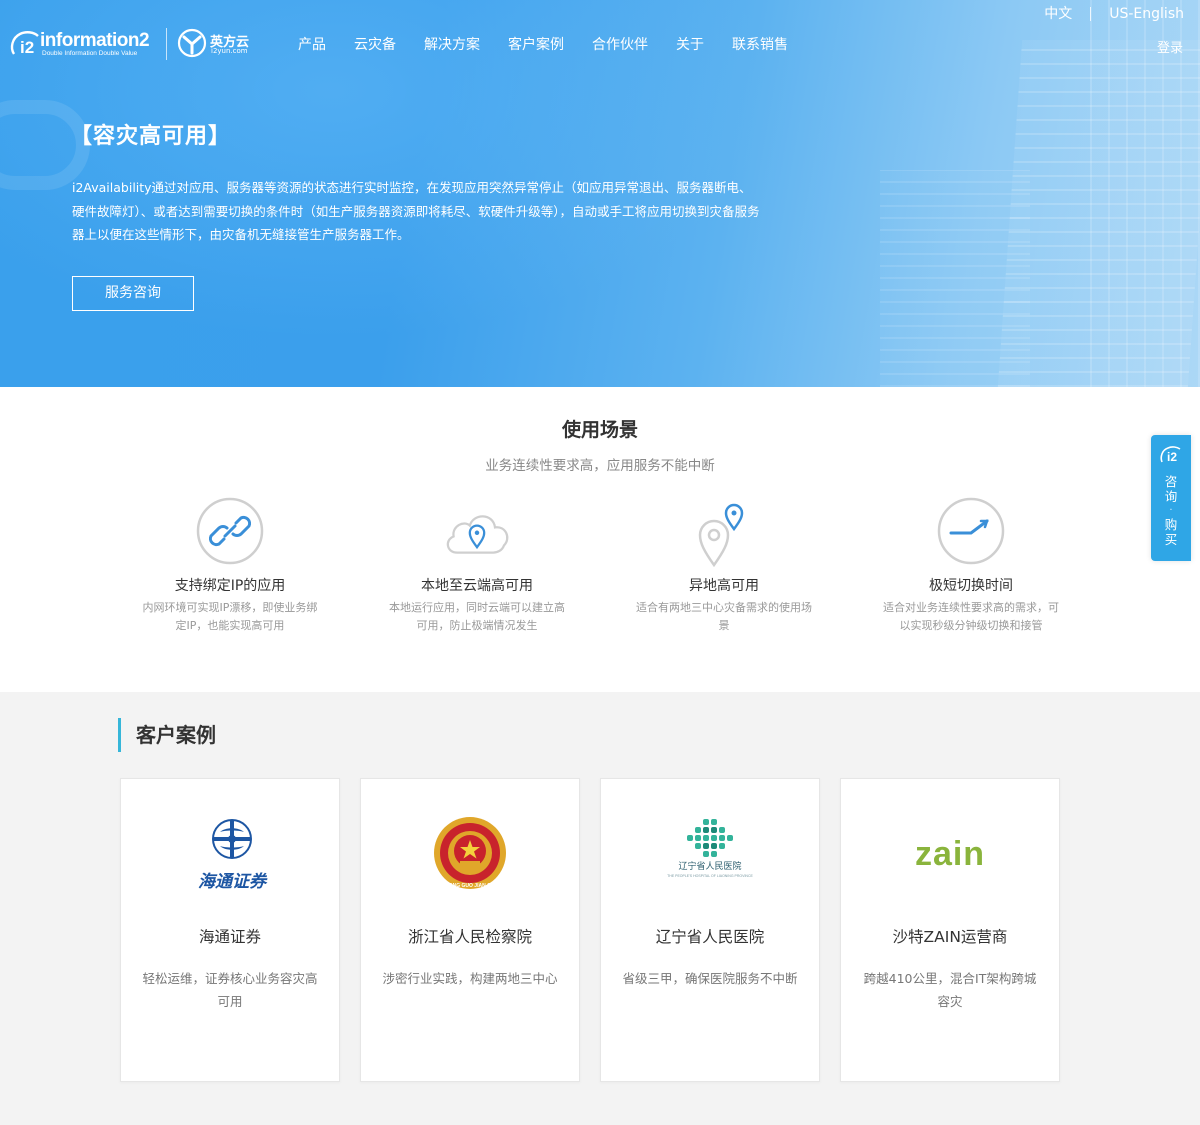 The image size is (1200, 1125). I want to click on float-char: 买, so click(1171, 539).